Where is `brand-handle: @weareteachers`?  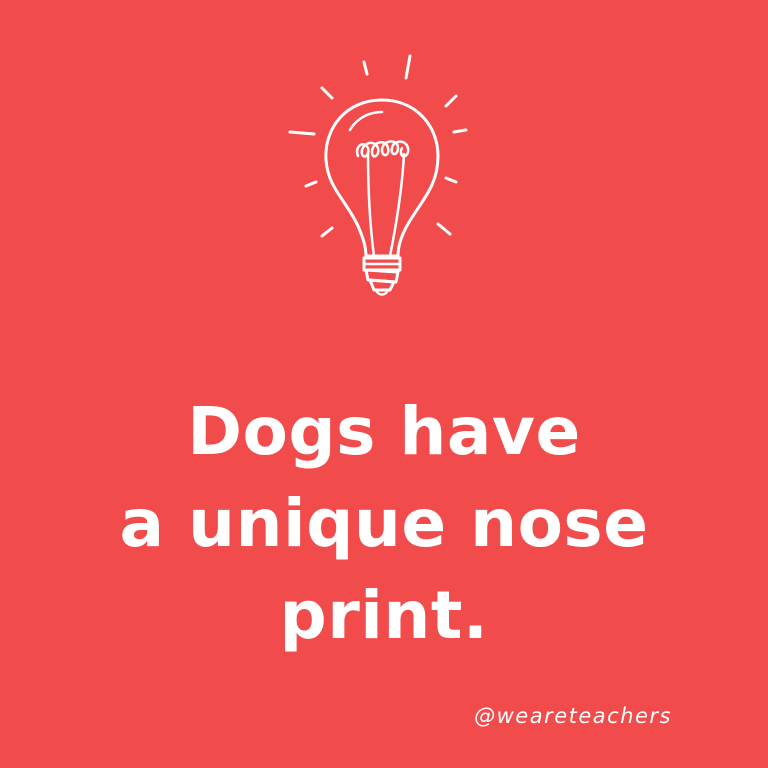 brand-handle: @weareteachers is located at coordinates (573, 716).